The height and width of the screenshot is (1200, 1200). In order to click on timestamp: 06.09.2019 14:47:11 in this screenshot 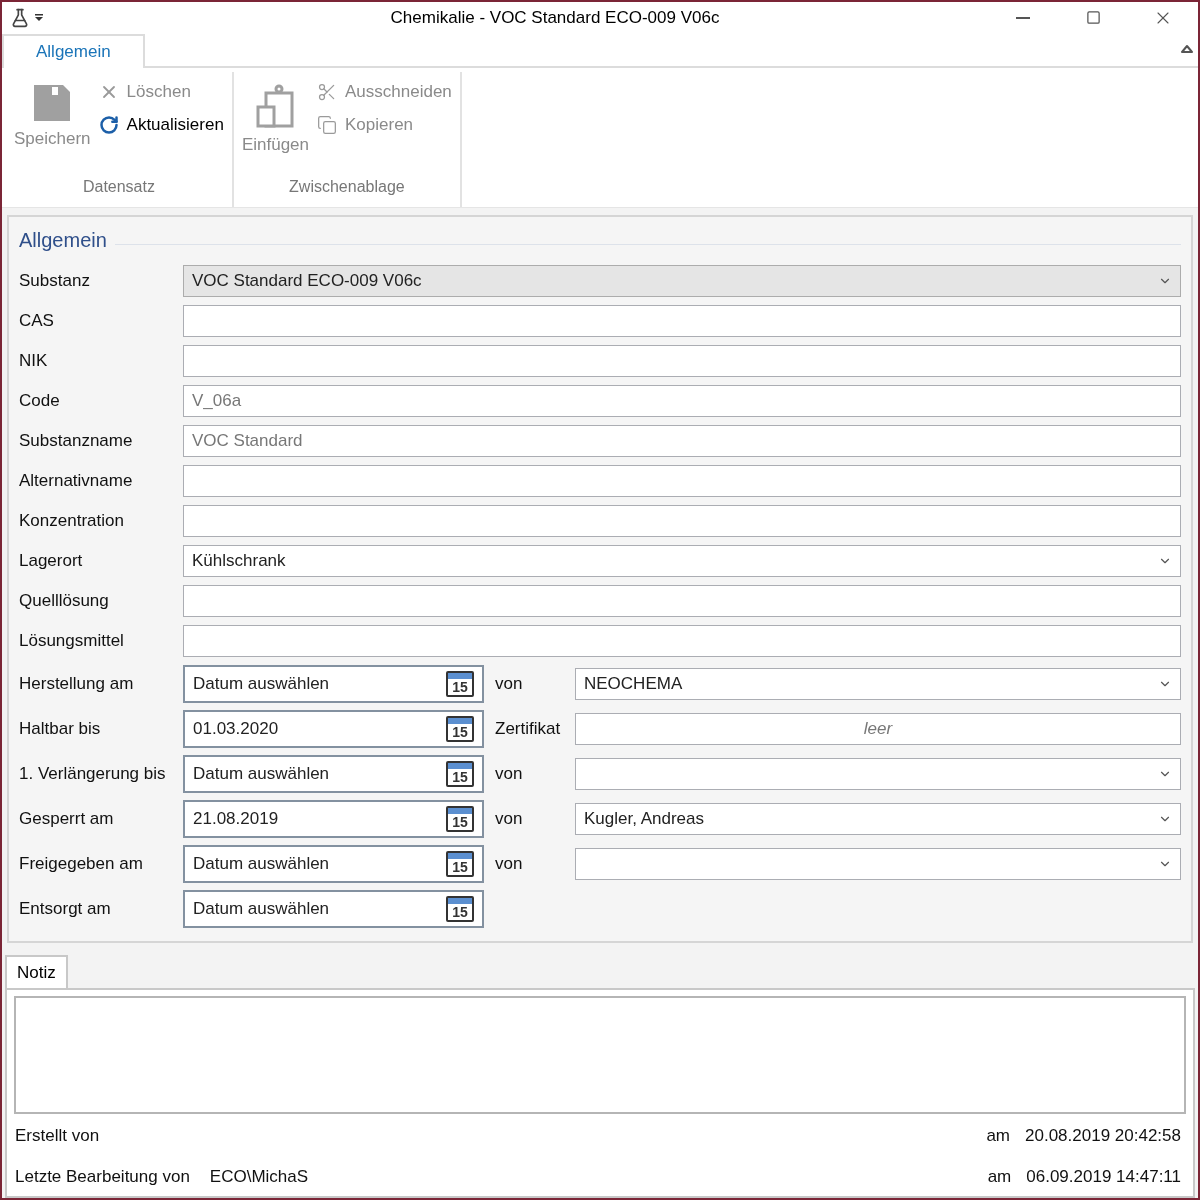, I will do `click(1103, 1176)`.